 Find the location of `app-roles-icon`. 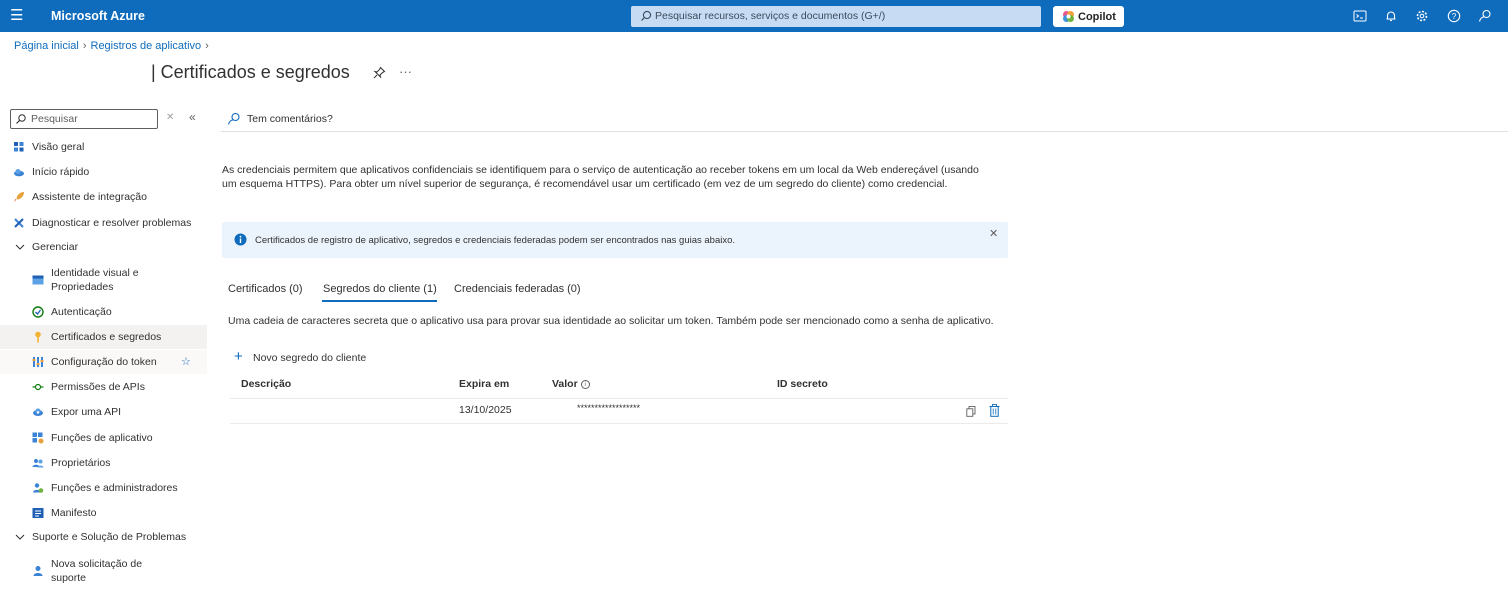

app-roles-icon is located at coordinates (38, 438).